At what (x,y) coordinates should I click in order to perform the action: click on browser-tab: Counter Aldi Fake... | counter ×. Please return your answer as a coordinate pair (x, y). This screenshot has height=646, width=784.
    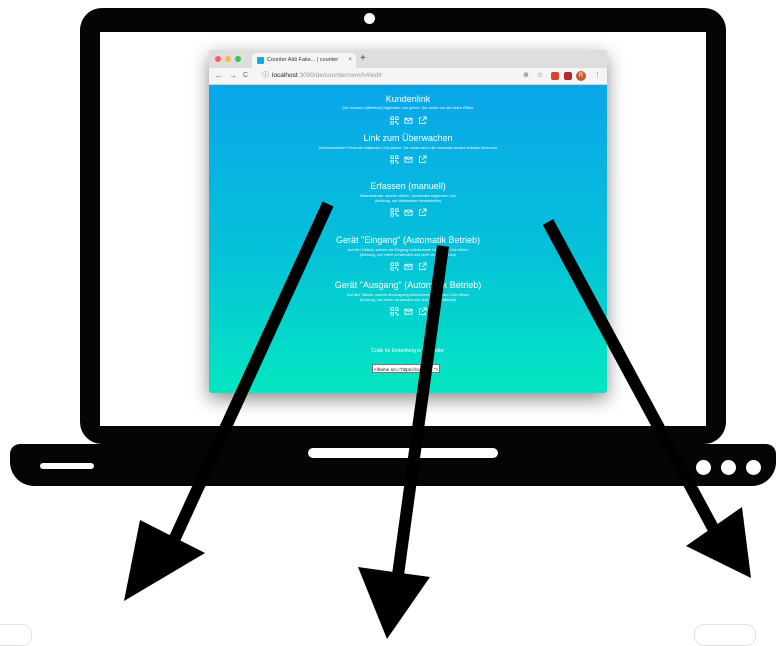
    Looking at the image, I should click on (304, 60).